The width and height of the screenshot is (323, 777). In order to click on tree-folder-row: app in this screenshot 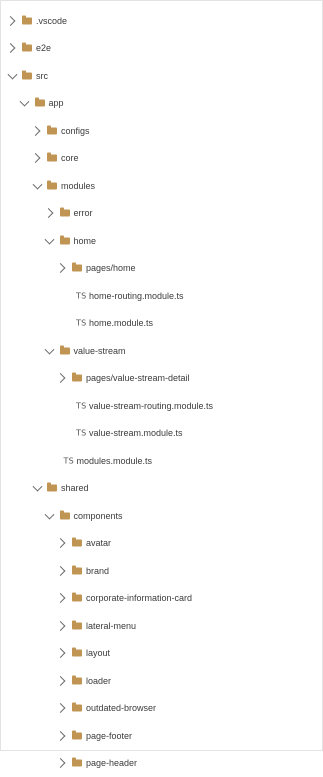, I will do `click(162, 104)`.